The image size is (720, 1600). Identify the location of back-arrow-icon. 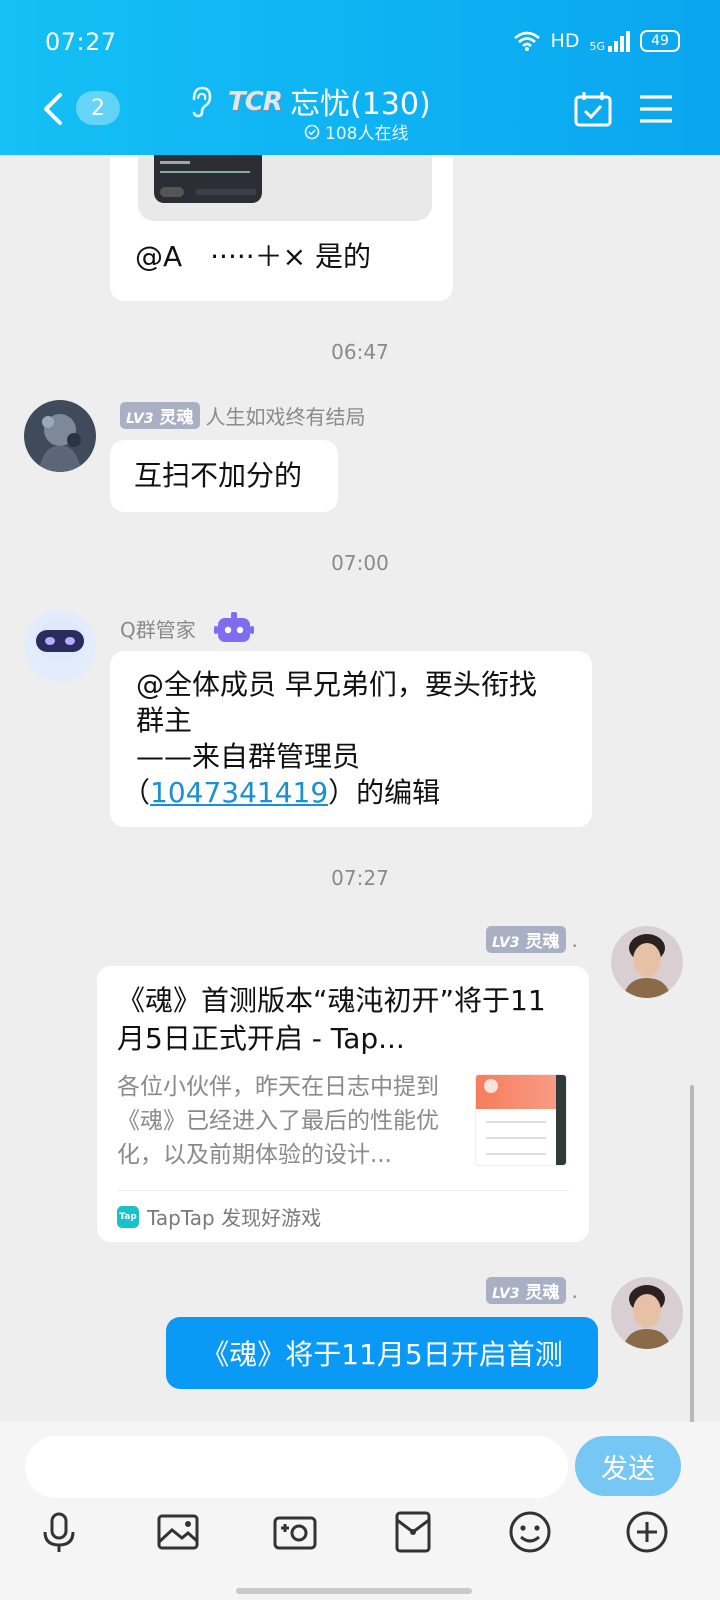
(53, 109).